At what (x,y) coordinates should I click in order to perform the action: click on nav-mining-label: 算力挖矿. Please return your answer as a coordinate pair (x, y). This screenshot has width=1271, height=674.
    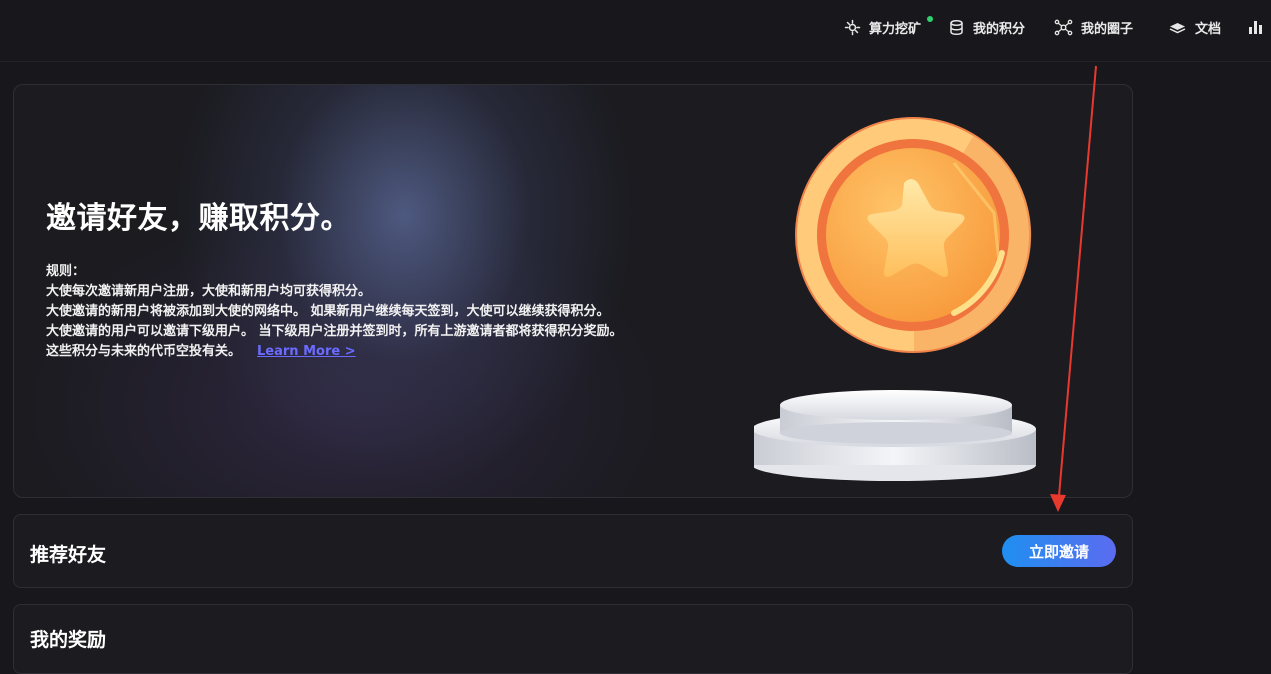
    Looking at the image, I should click on (895, 29).